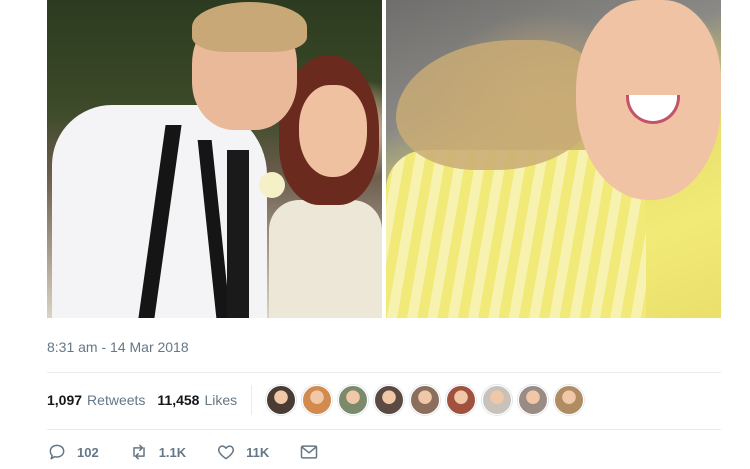 The height and width of the screenshot is (469, 750). I want to click on tweet-actions: 102 1.1K 11K, so click(203, 452).